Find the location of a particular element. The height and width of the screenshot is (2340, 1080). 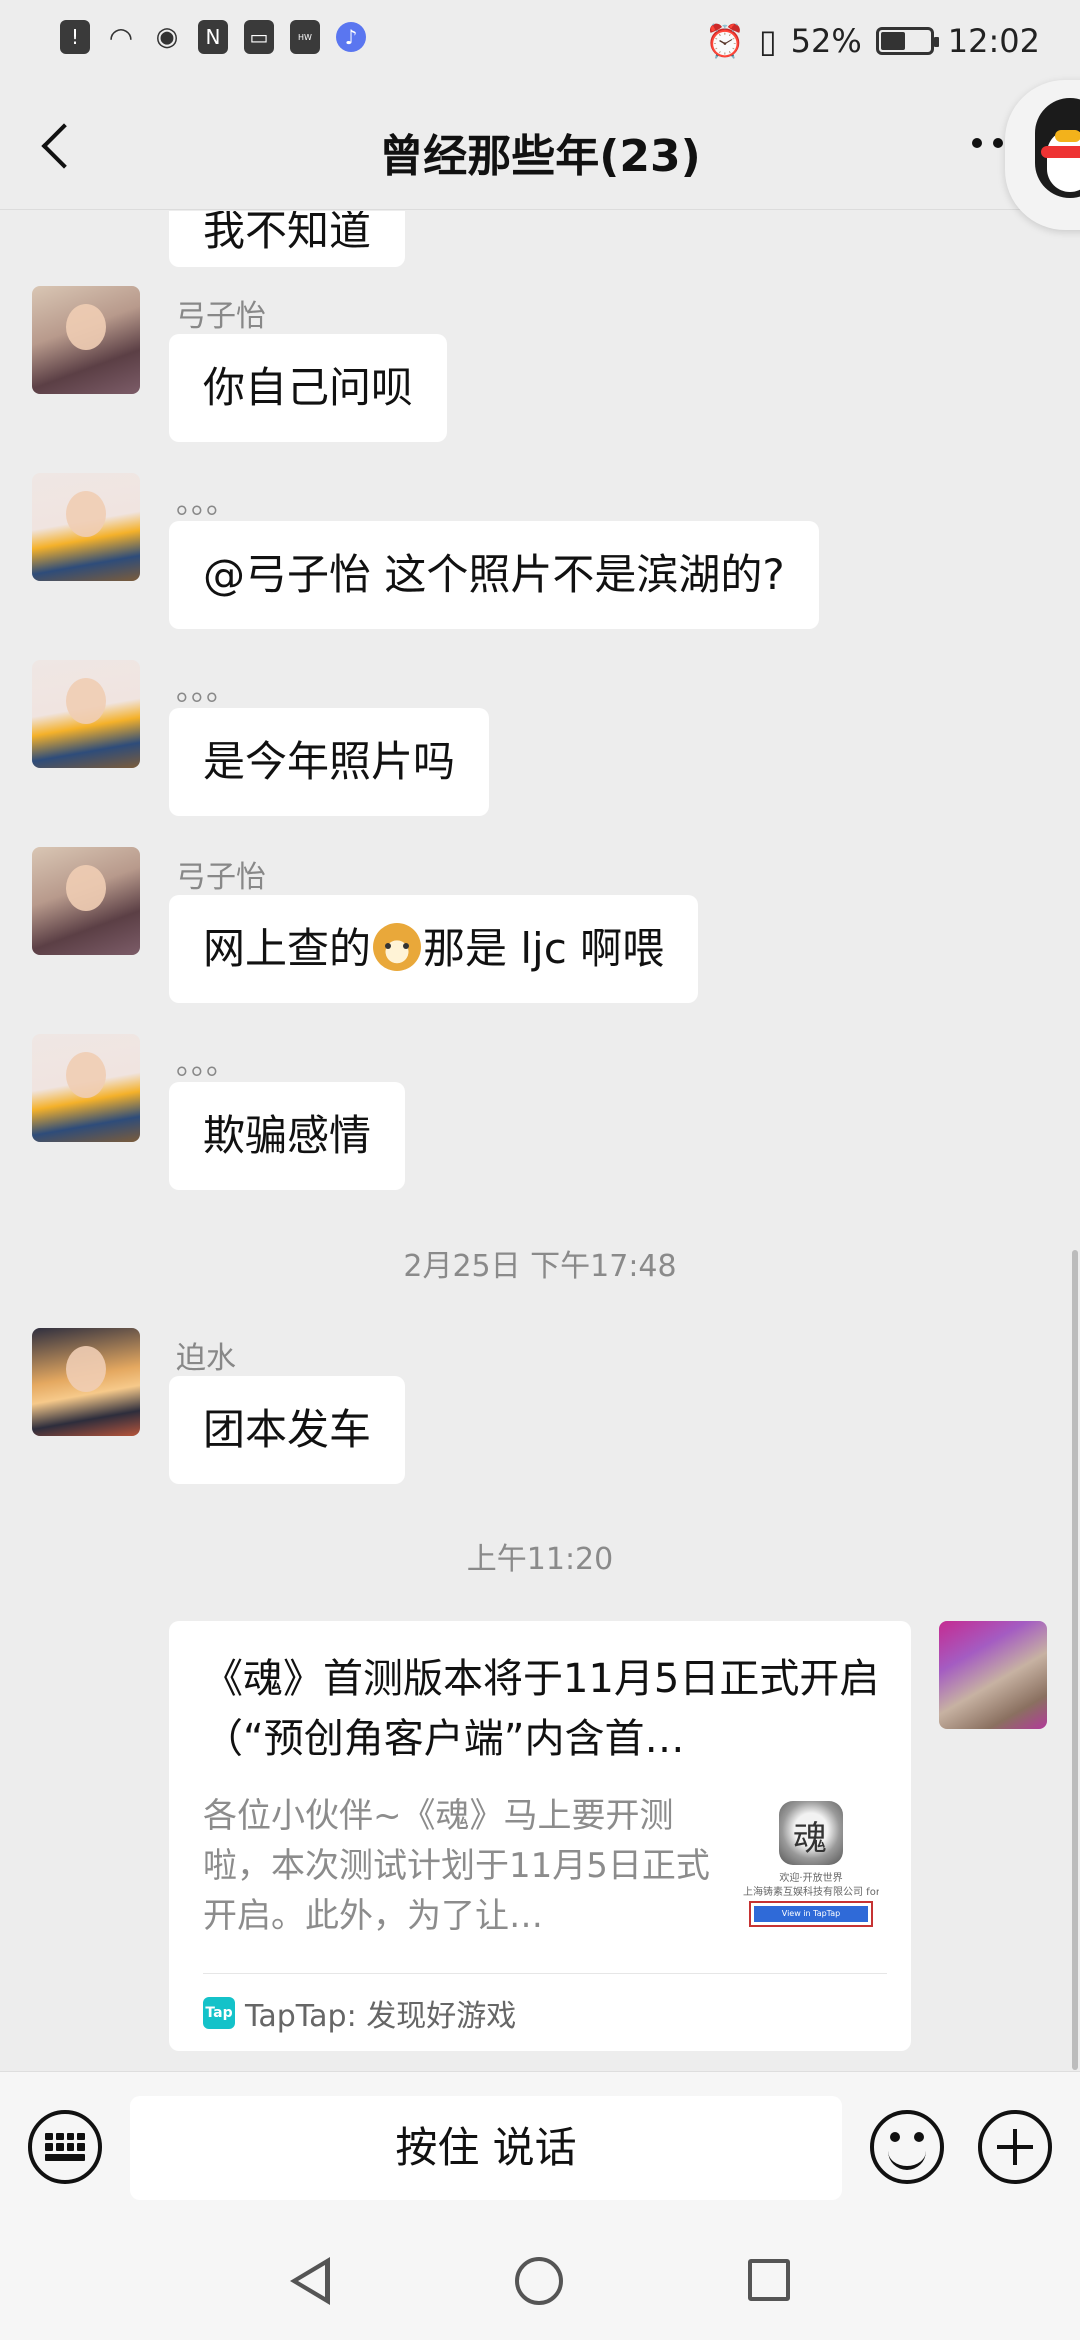

battery-fill is located at coordinates (892, 41).